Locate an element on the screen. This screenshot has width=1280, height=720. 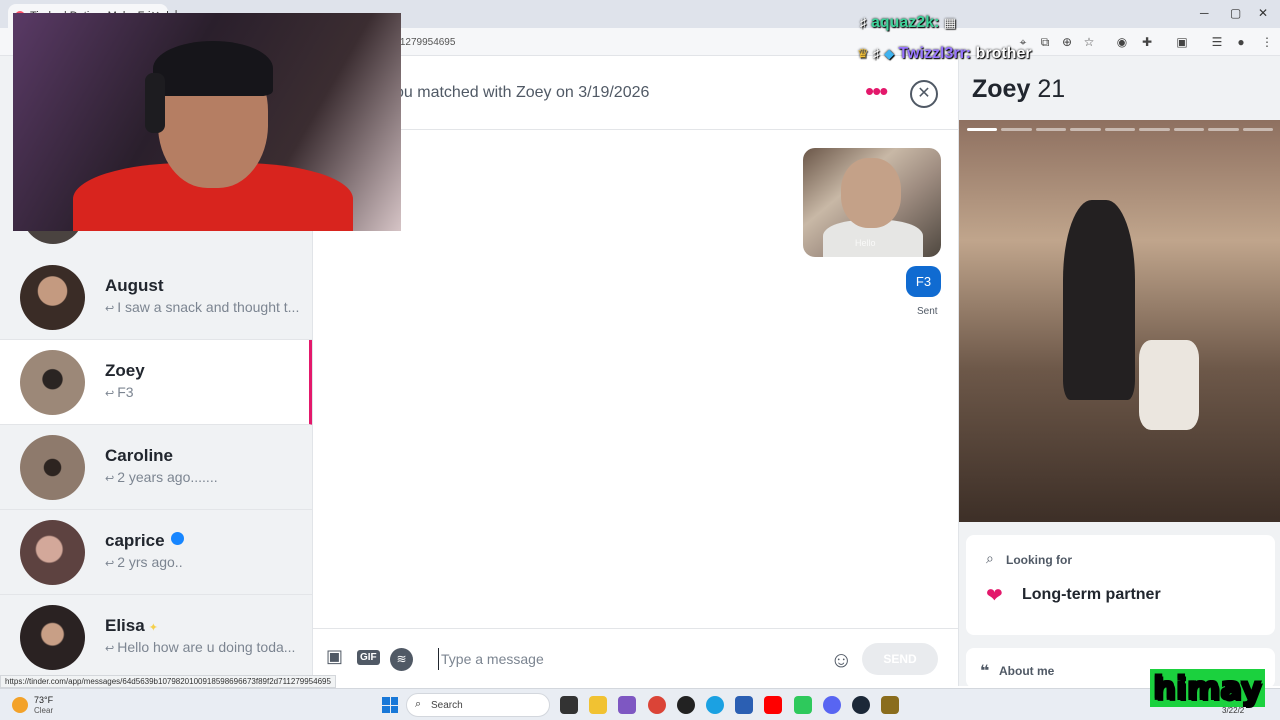
address-bar: 11279954695 is located at coordinates (425, 42).